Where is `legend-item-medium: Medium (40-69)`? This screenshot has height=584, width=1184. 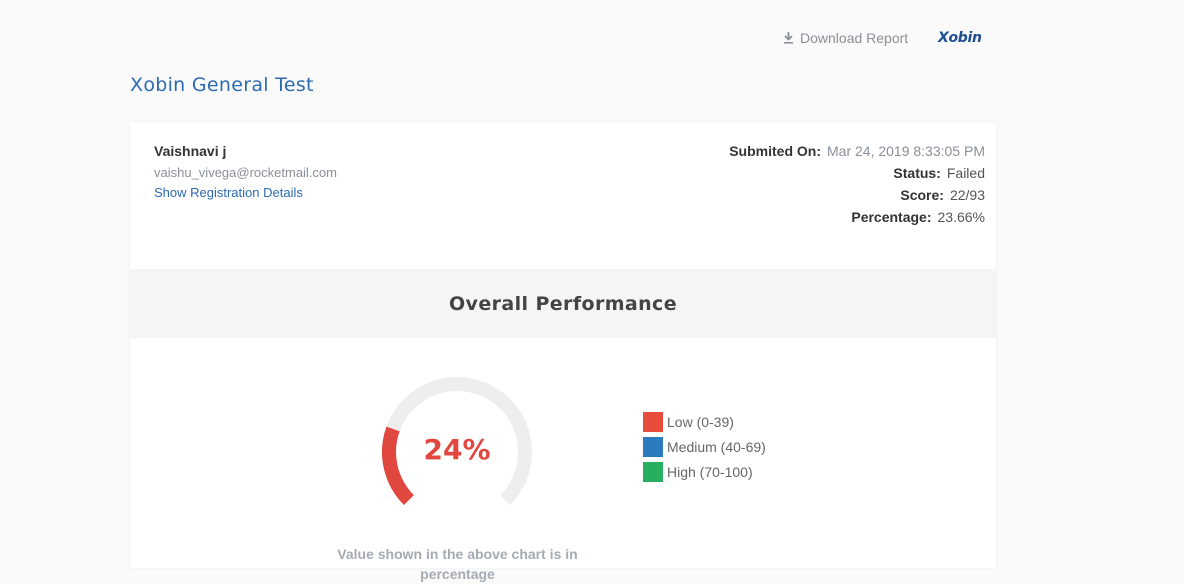
legend-item-medium: Medium (40-69) is located at coordinates (704, 446).